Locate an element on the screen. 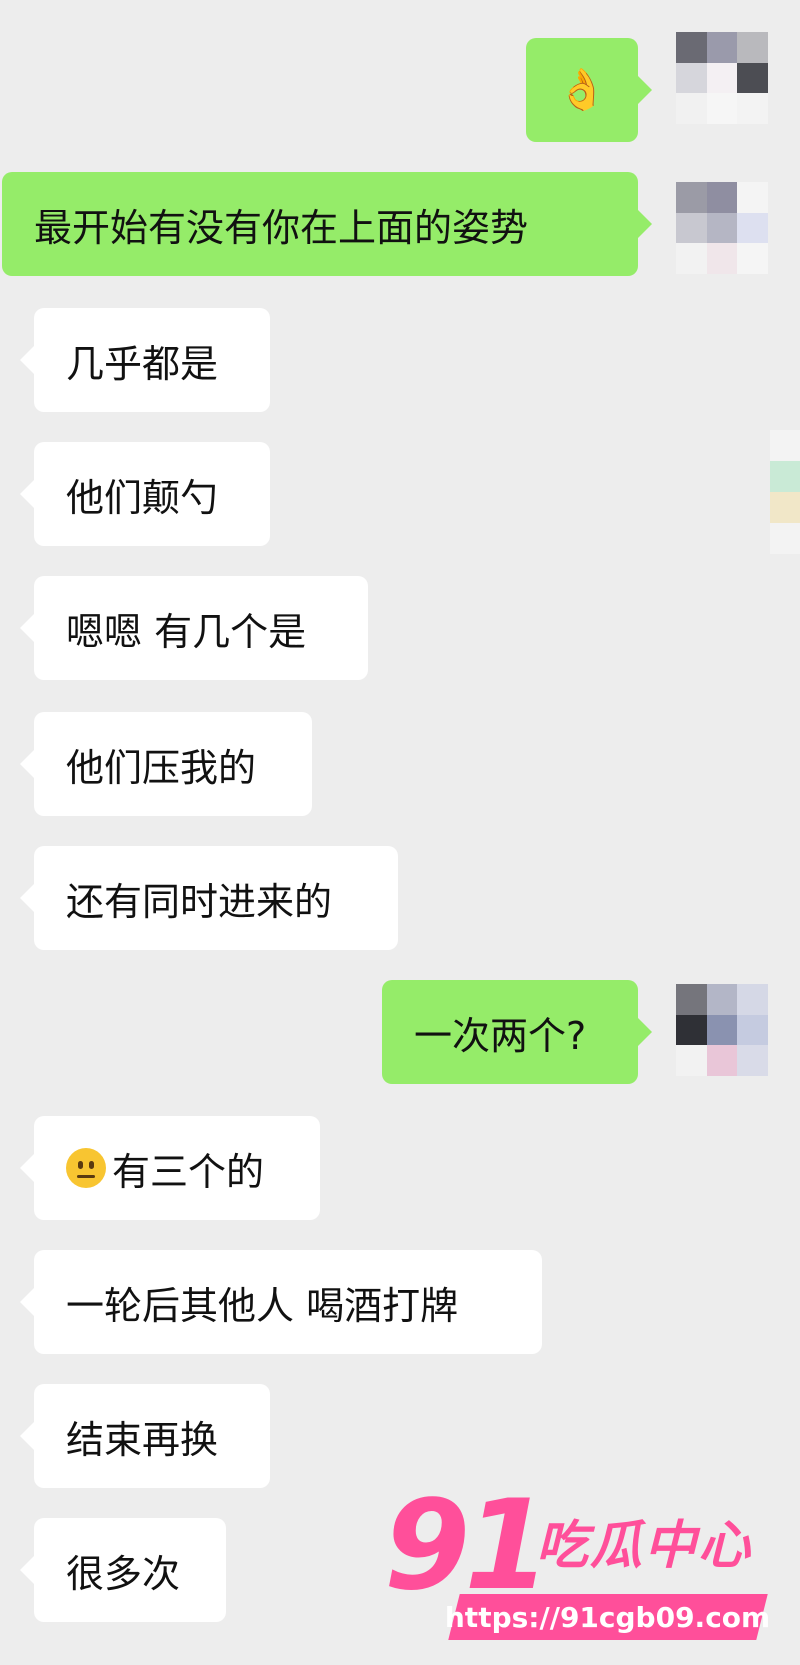 This screenshot has height=1665, width=800. message-text: 一次两个? is located at coordinates (500, 1035).